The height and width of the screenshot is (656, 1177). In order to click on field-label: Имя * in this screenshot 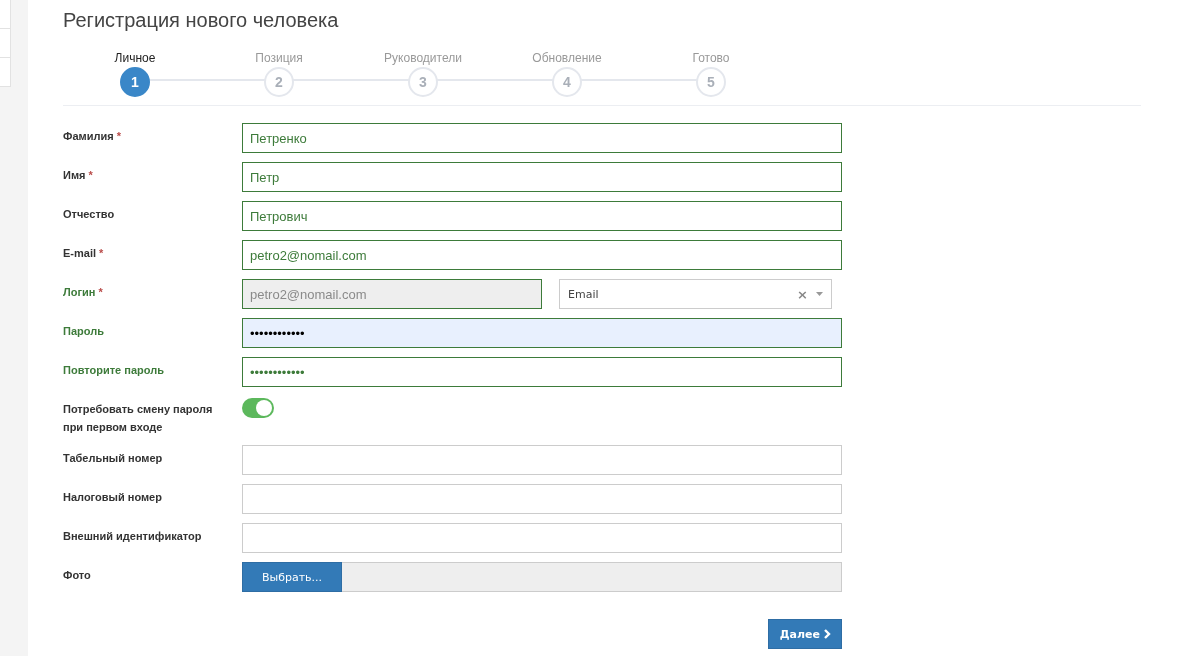, I will do `click(78, 175)`.